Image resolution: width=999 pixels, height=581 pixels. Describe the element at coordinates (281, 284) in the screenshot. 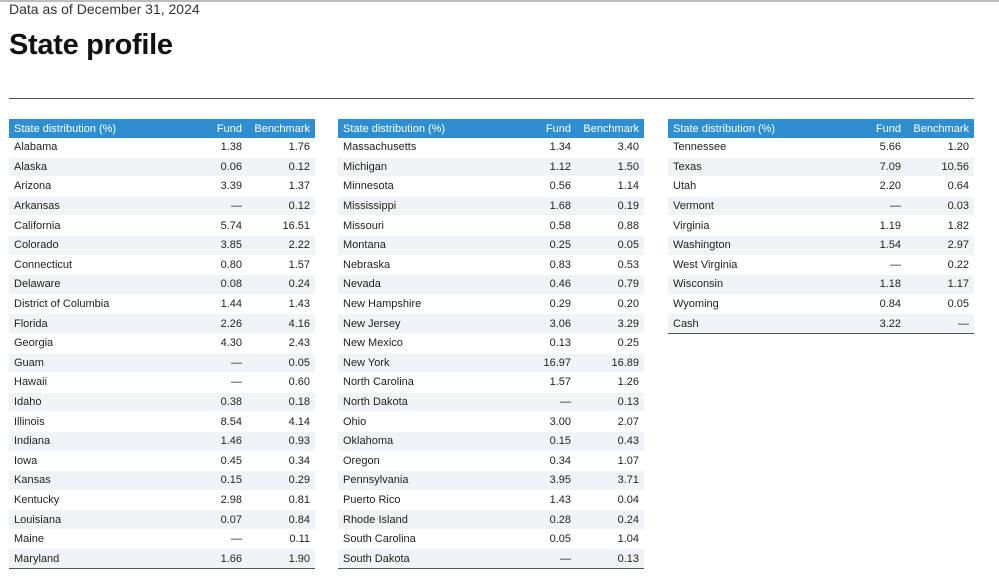

I see `benchmark-value-cell: 0.24` at that location.